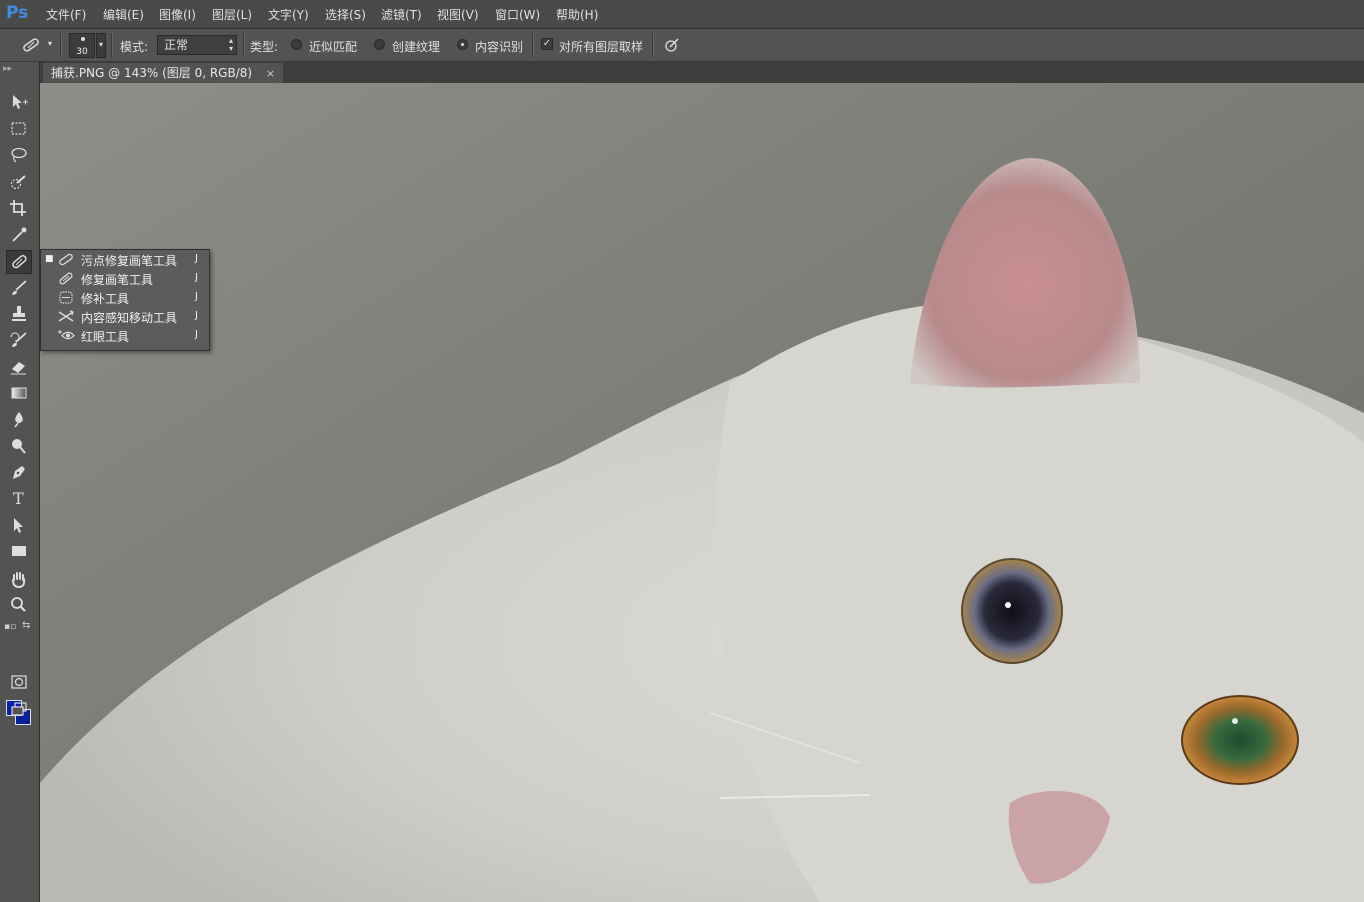  Describe the element at coordinates (416, 46) in the screenshot. I see `create-texture-label: 创建纹理` at that location.